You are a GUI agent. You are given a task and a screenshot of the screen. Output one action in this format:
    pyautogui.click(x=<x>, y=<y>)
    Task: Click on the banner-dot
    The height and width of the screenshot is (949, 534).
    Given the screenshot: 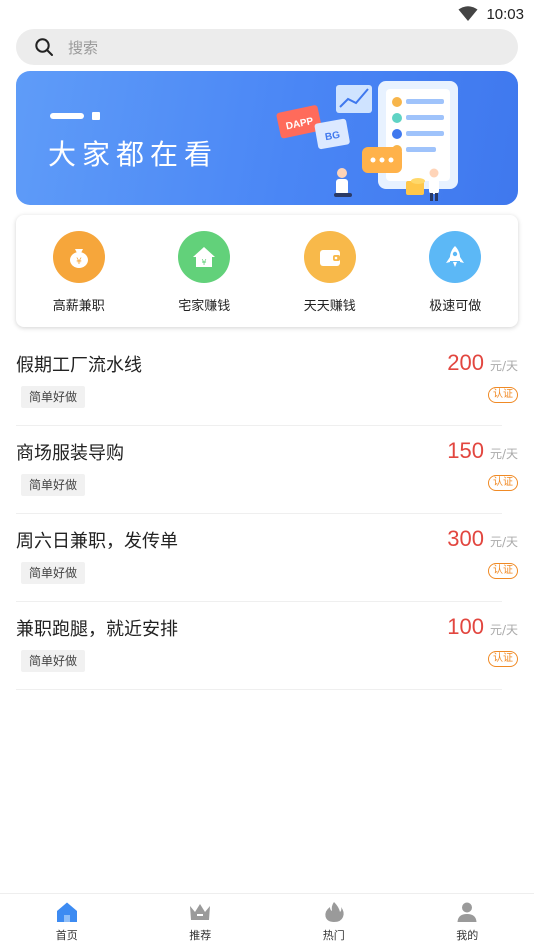 What is the action you would take?
    pyautogui.click(x=96, y=116)
    